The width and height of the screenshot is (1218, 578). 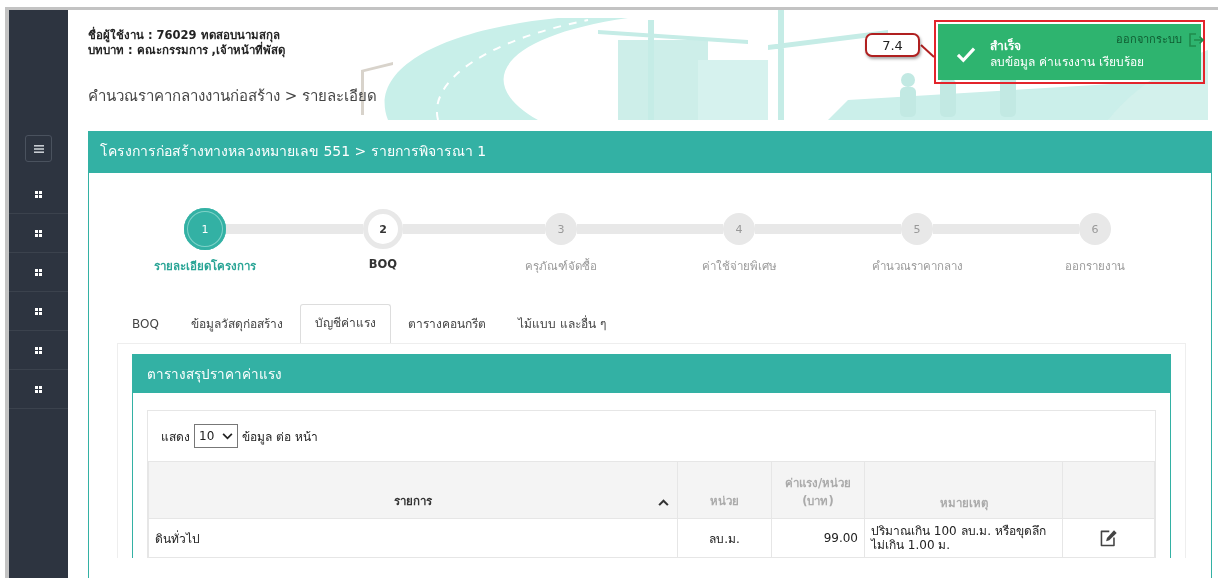 What do you see at coordinates (724, 538) in the screenshot?
I see `table-cell: ลบ.ม.` at bounding box center [724, 538].